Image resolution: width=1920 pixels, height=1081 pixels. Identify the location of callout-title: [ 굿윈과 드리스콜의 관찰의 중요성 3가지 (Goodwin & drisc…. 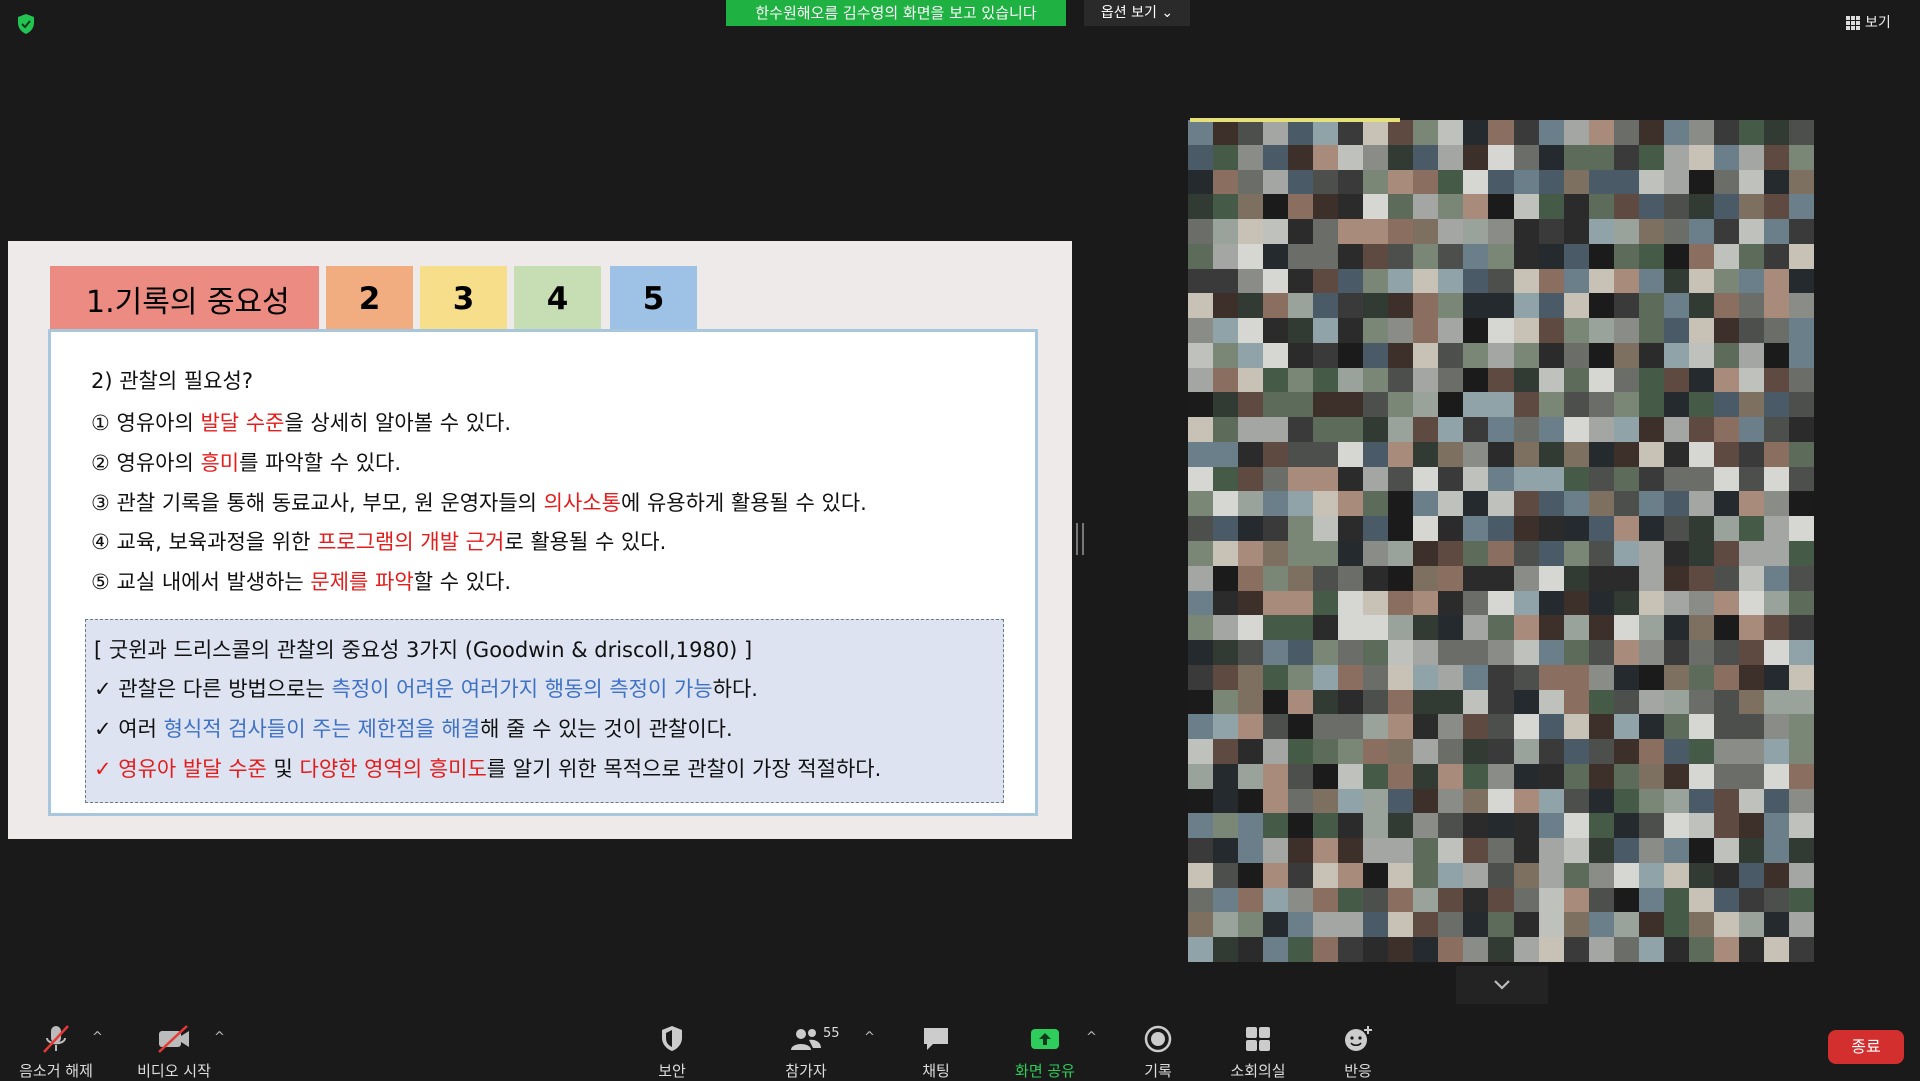
(423, 650).